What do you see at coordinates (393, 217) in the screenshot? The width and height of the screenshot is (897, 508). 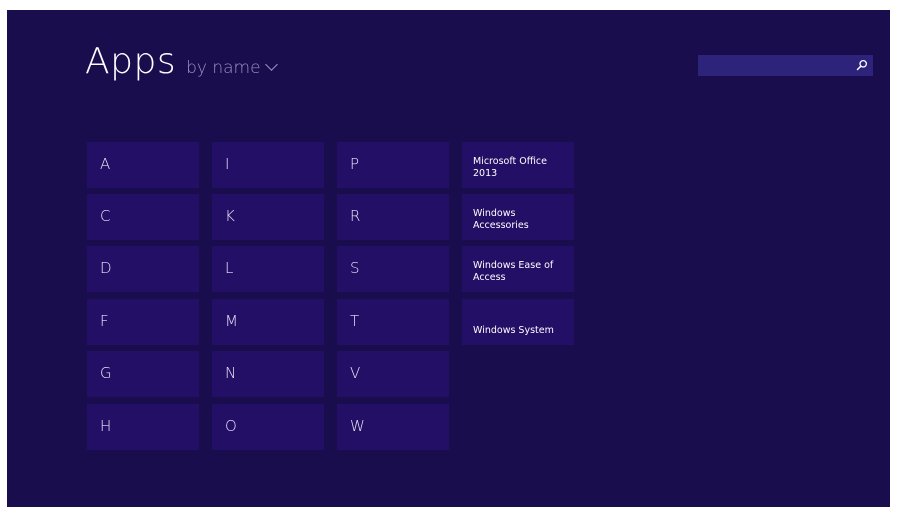 I see `letter-tile-r: R` at bounding box center [393, 217].